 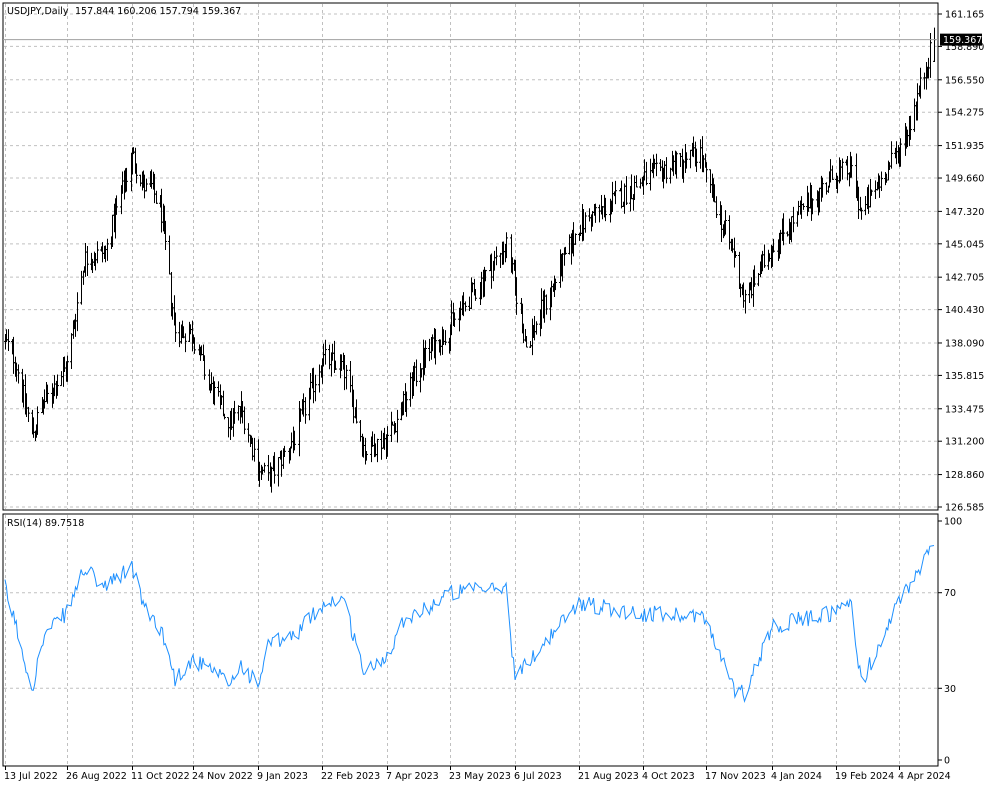 I want to click on price-tick-label: 135.815, so click(x=964, y=376).